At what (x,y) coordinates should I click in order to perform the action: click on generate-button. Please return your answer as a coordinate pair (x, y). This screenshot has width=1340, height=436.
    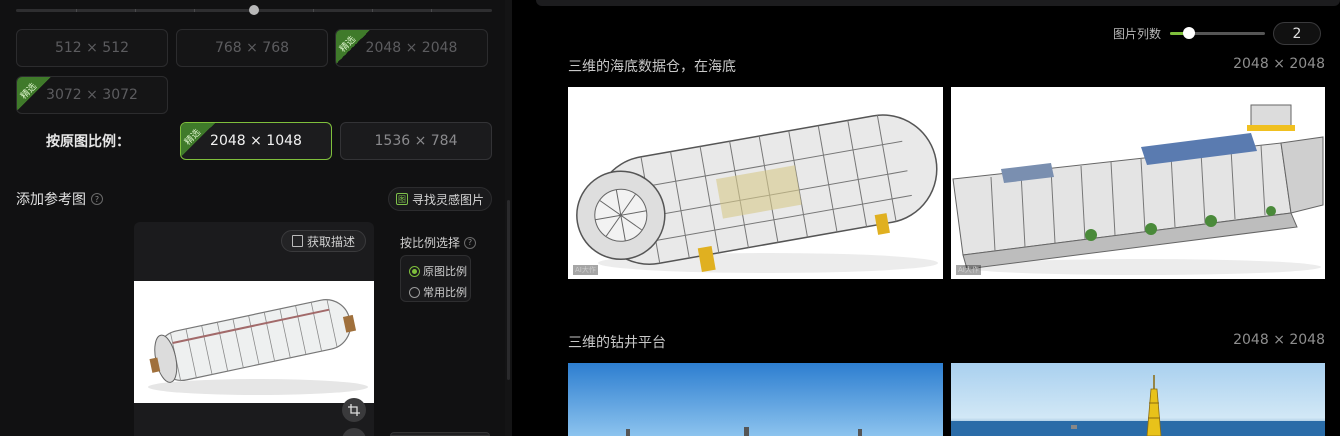
    Looking at the image, I should click on (440, 434).